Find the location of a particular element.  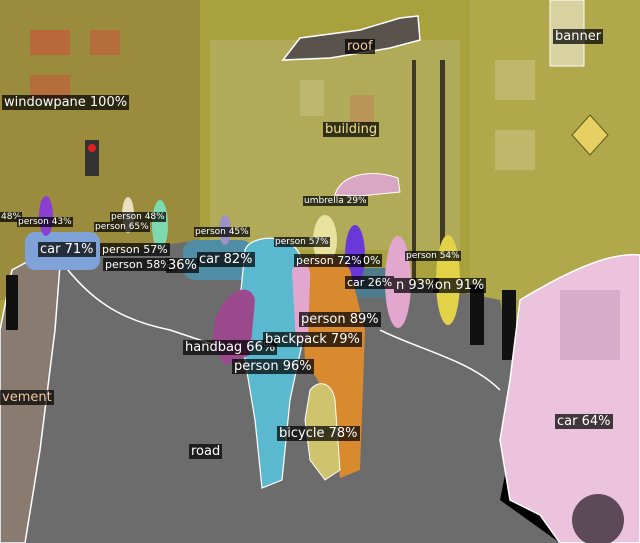

building-label: building is located at coordinates (351, 129).